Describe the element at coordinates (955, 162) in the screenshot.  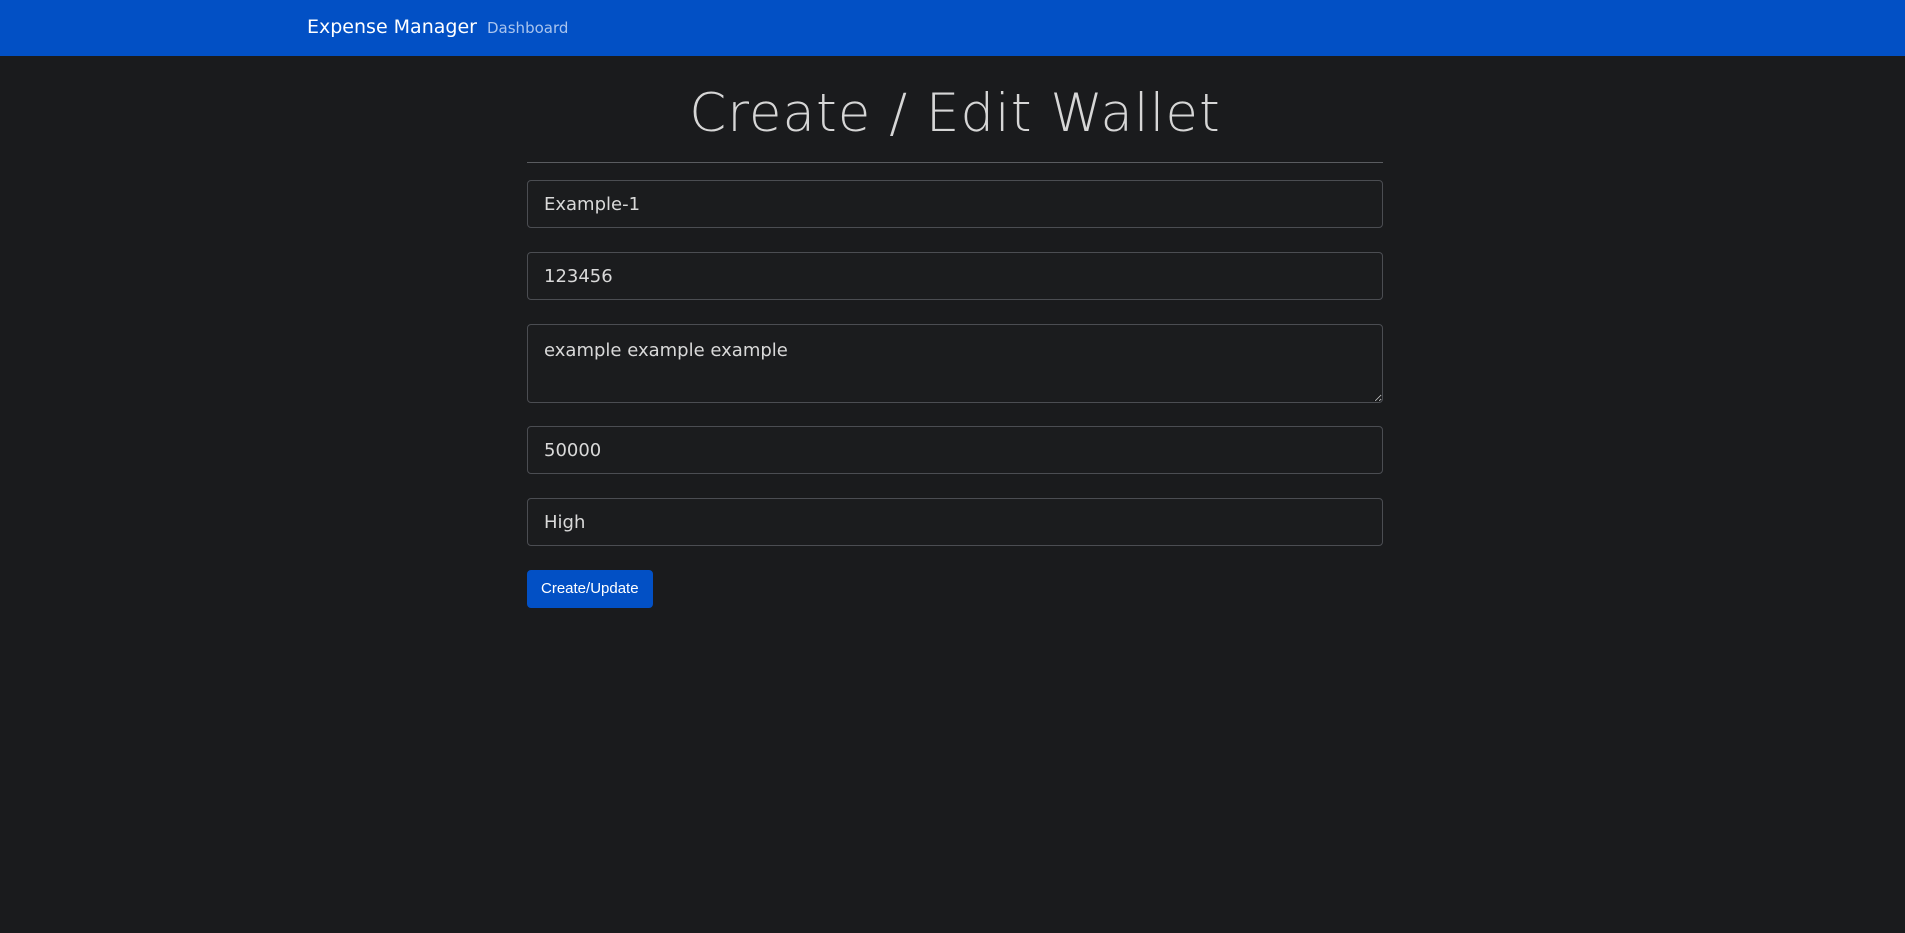
I see `title-divider` at that location.